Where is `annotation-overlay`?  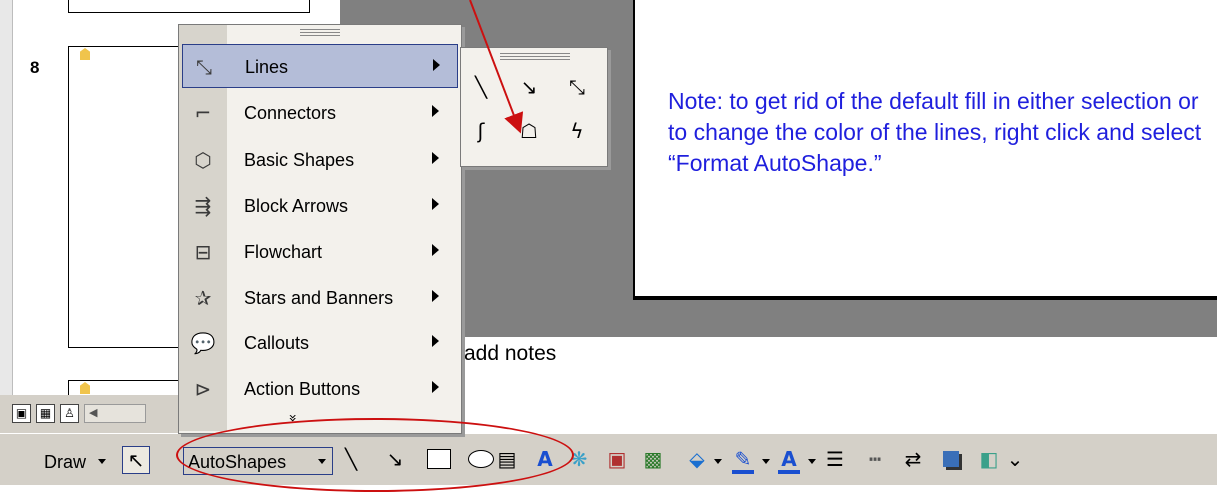
annotation-overlay is located at coordinates (496, 67).